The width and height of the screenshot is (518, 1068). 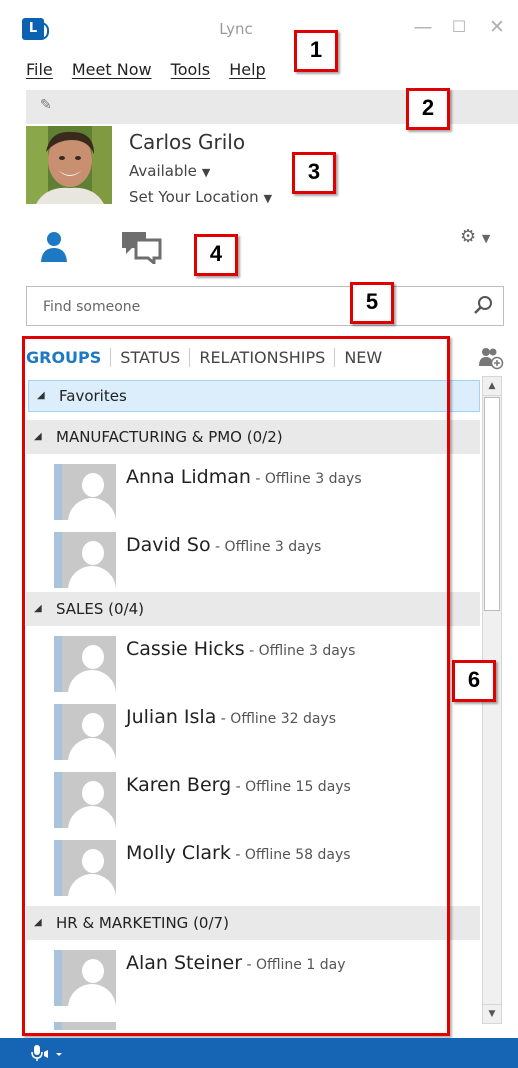 What do you see at coordinates (259, 28) in the screenshot?
I see `title-bar: L Lync — ☐ ✕` at bounding box center [259, 28].